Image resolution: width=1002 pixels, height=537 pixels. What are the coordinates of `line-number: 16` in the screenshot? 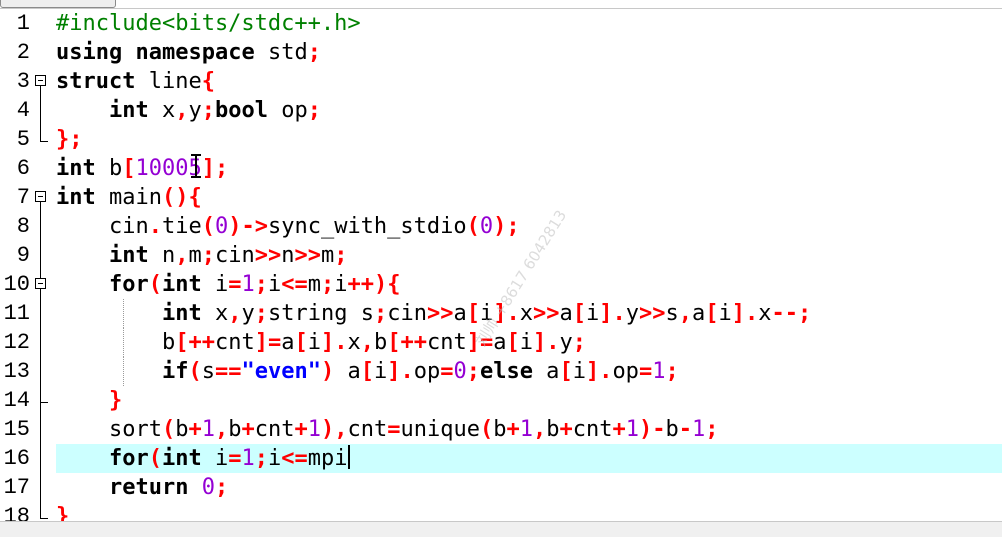 It's located at (16, 458).